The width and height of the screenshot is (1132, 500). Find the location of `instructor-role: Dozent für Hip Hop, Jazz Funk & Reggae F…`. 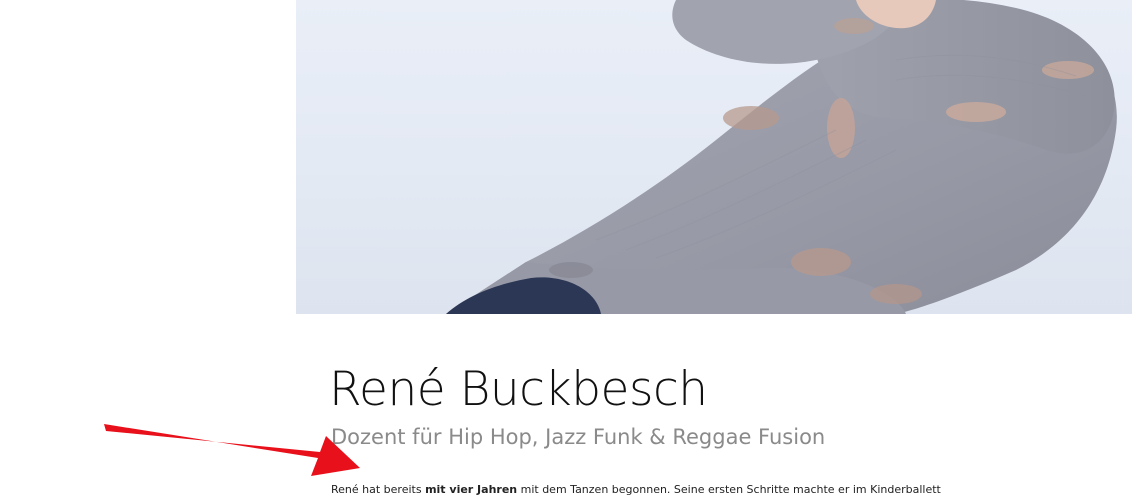

instructor-role: Dozent für Hip Hop, Jazz Funk & Reggae F… is located at coordinates (578, 437).